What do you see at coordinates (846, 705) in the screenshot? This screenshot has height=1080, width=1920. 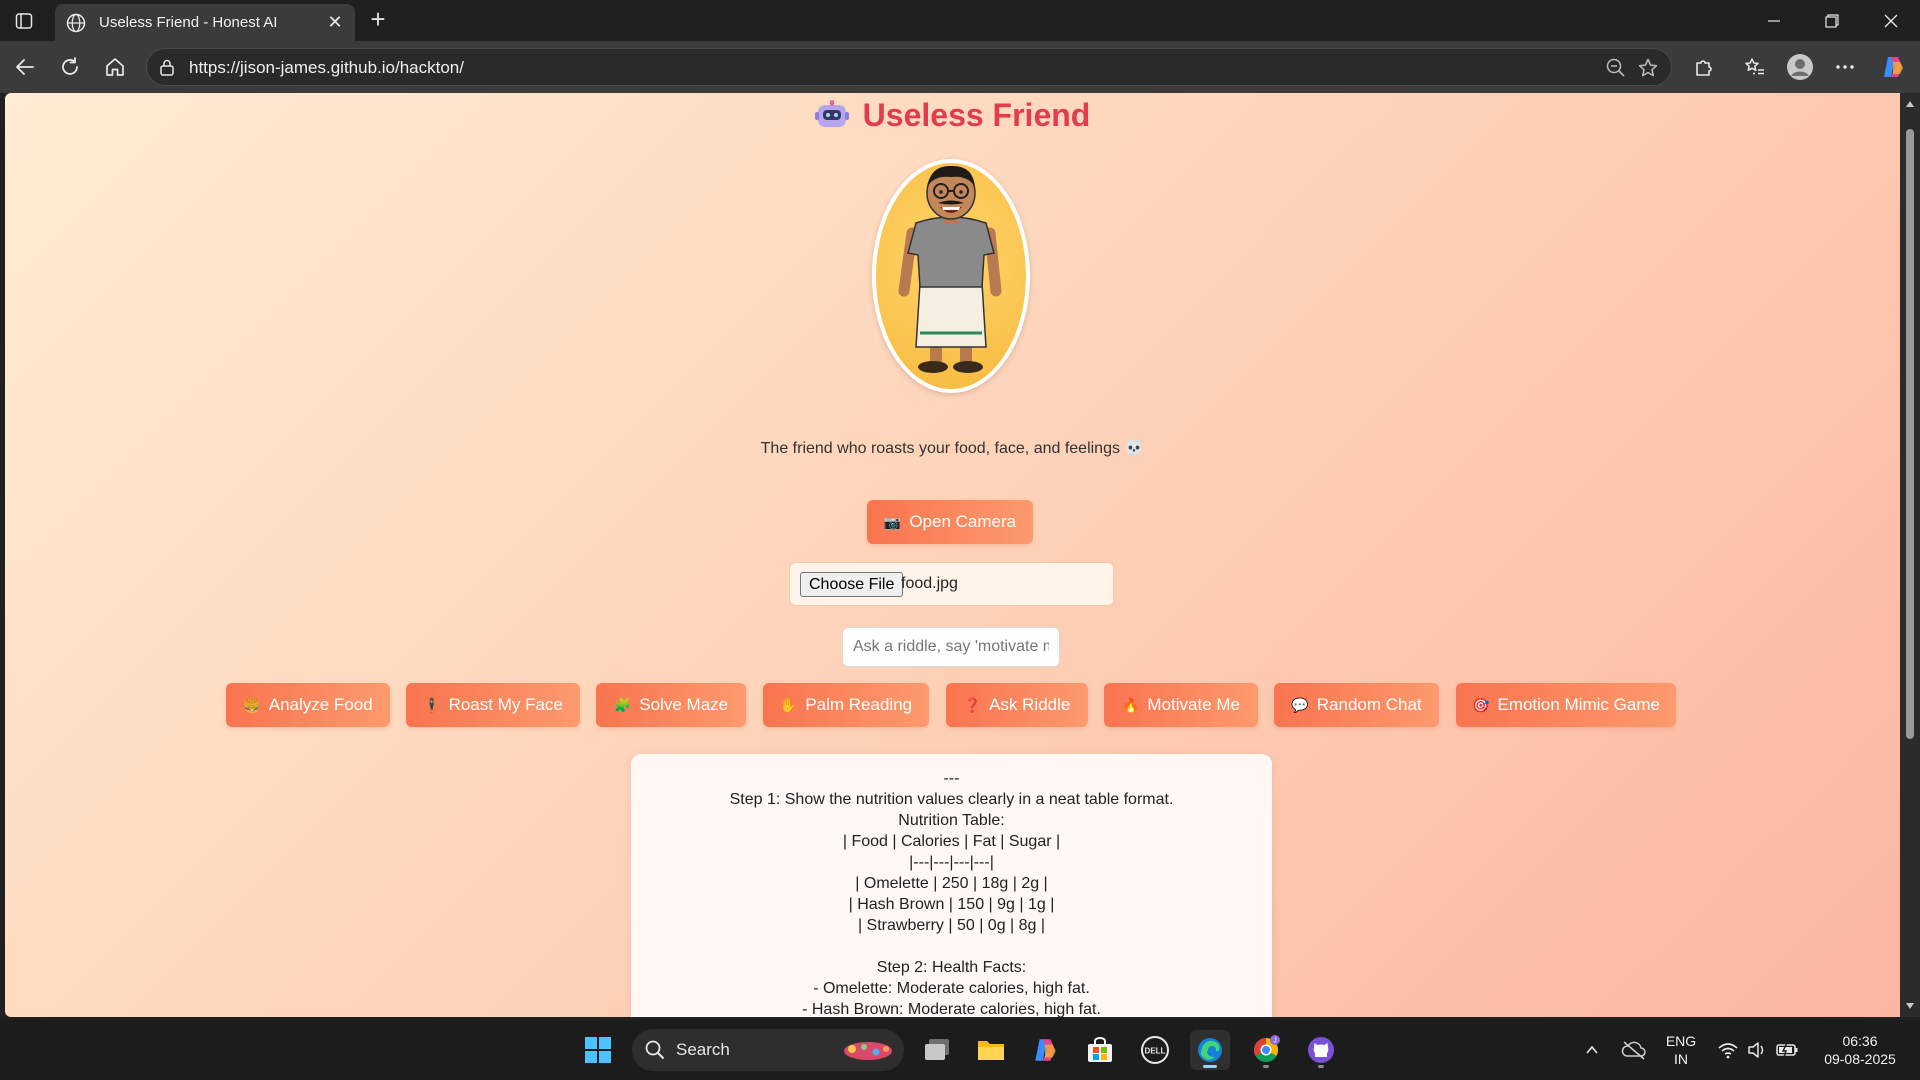 I see `palm-reading-button: ✋ Palm Reading` at bounding box center [846, 705].